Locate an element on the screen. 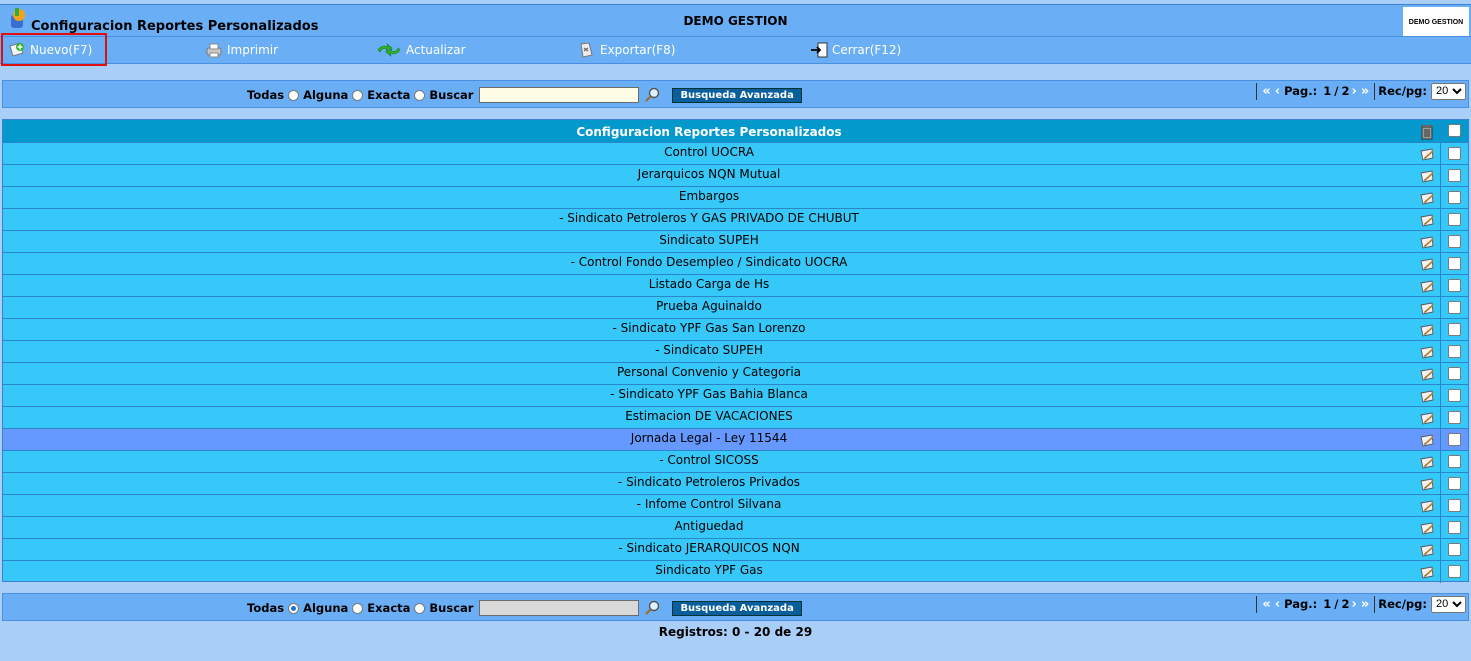  trash-icon is located at coordinates (1427, 131).